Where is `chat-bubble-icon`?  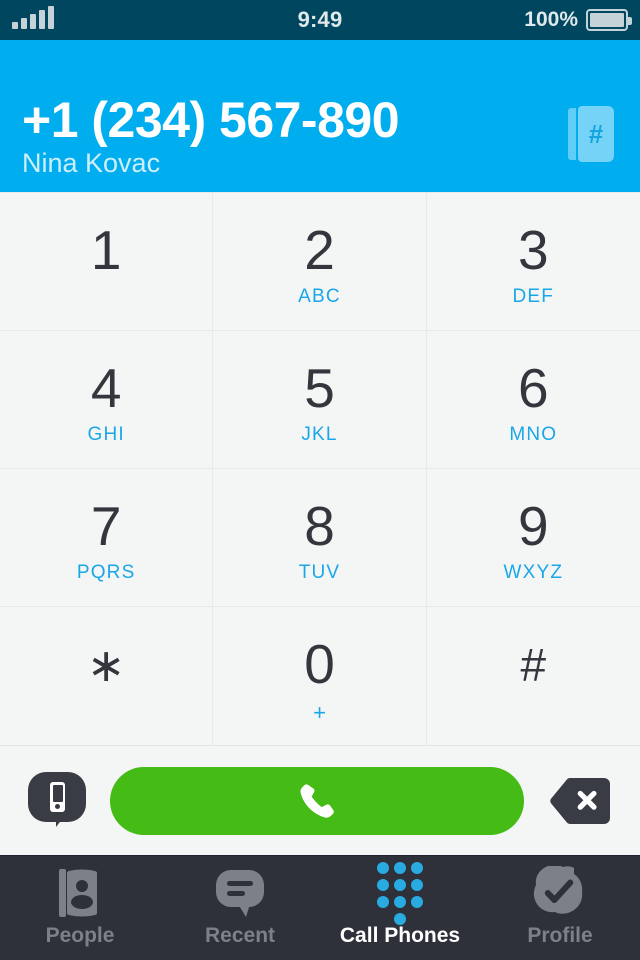 chat-bubble-icon is located at coordinates (240, 893).